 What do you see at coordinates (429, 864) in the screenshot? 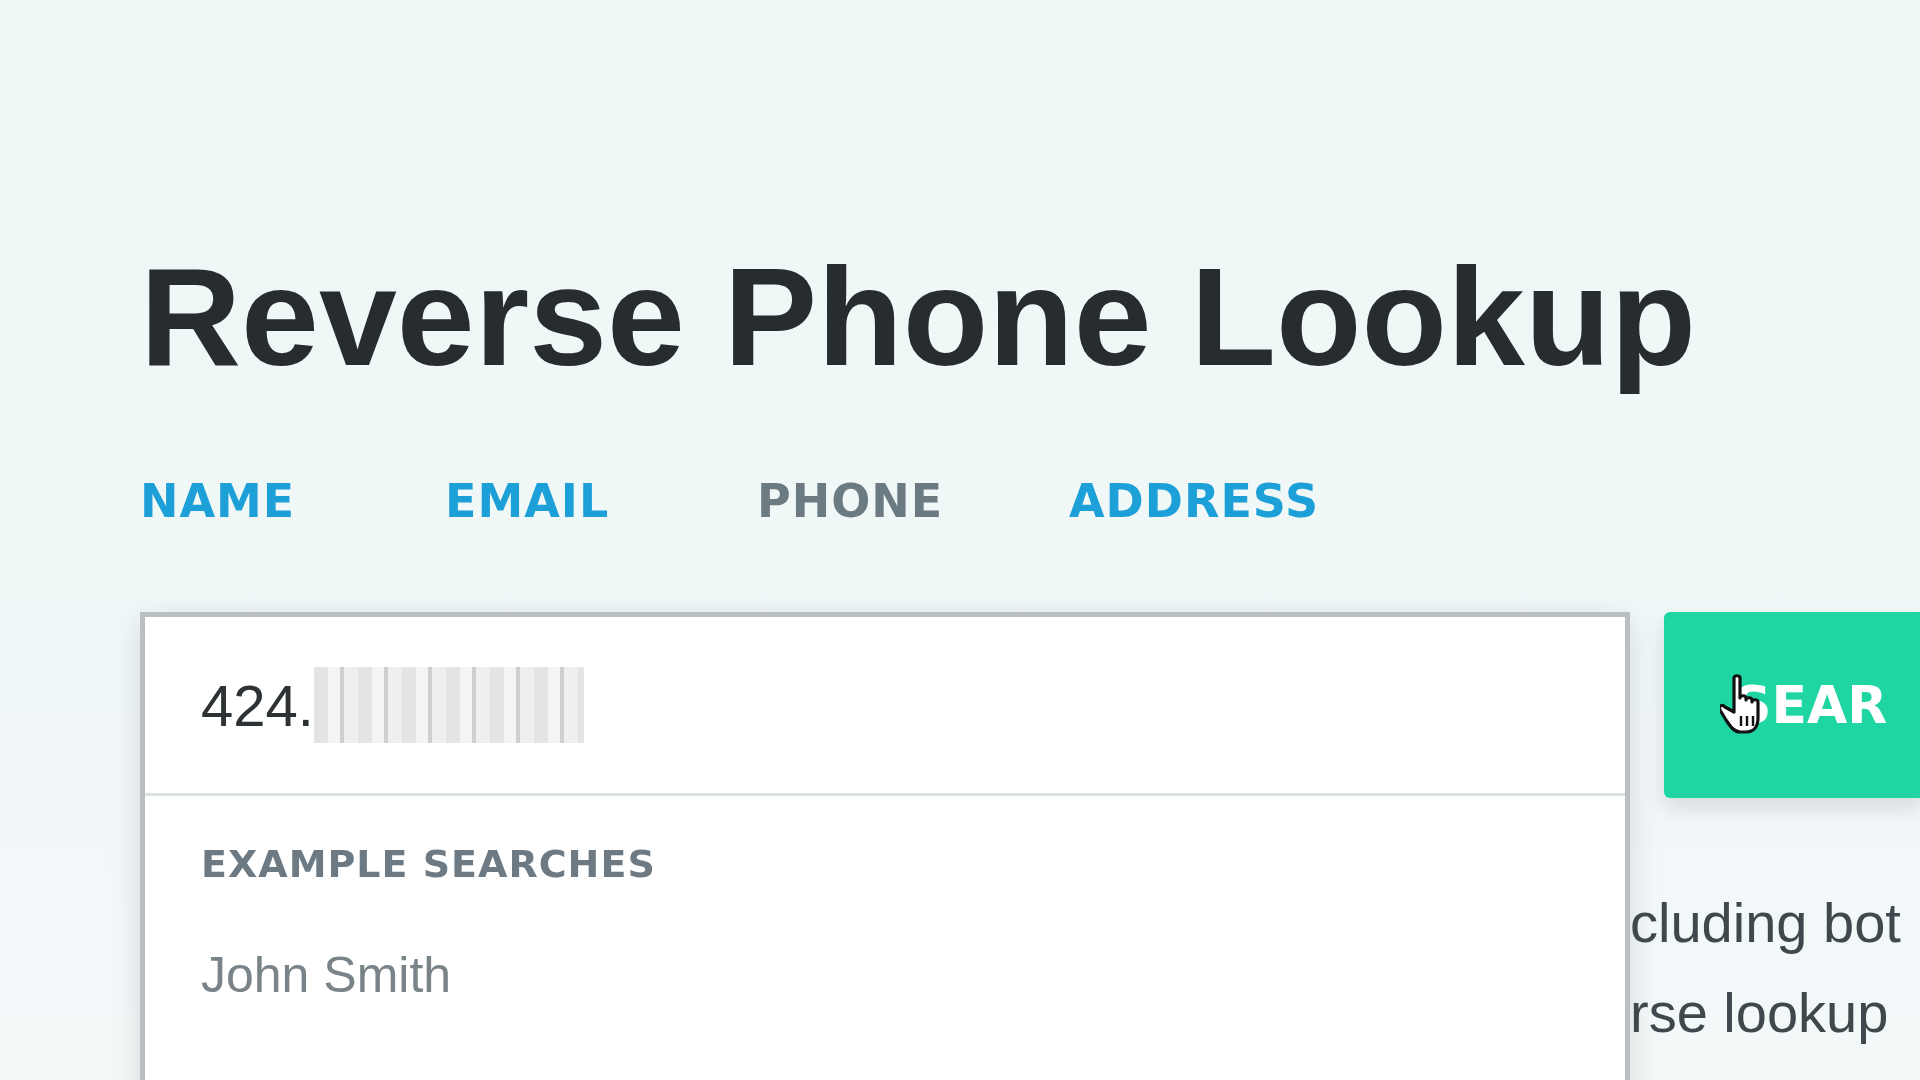
I see `examples-heading: EXAMPLE SEARCHES` at bounding box center [429, 864].